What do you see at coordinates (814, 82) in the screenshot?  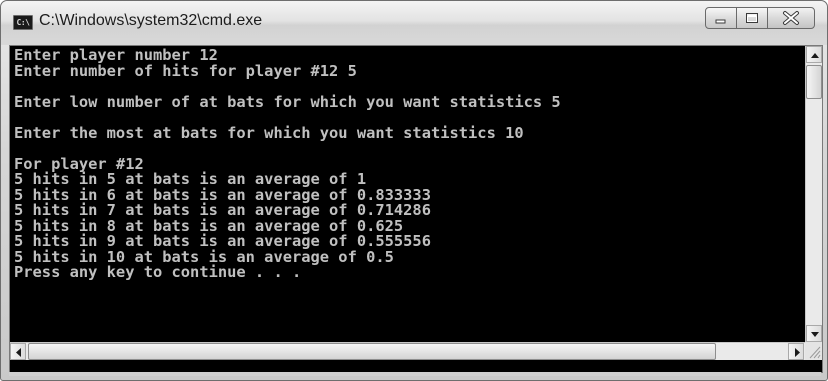 I see `vertical-scroll-thumb` at bounding box center [814, 82].